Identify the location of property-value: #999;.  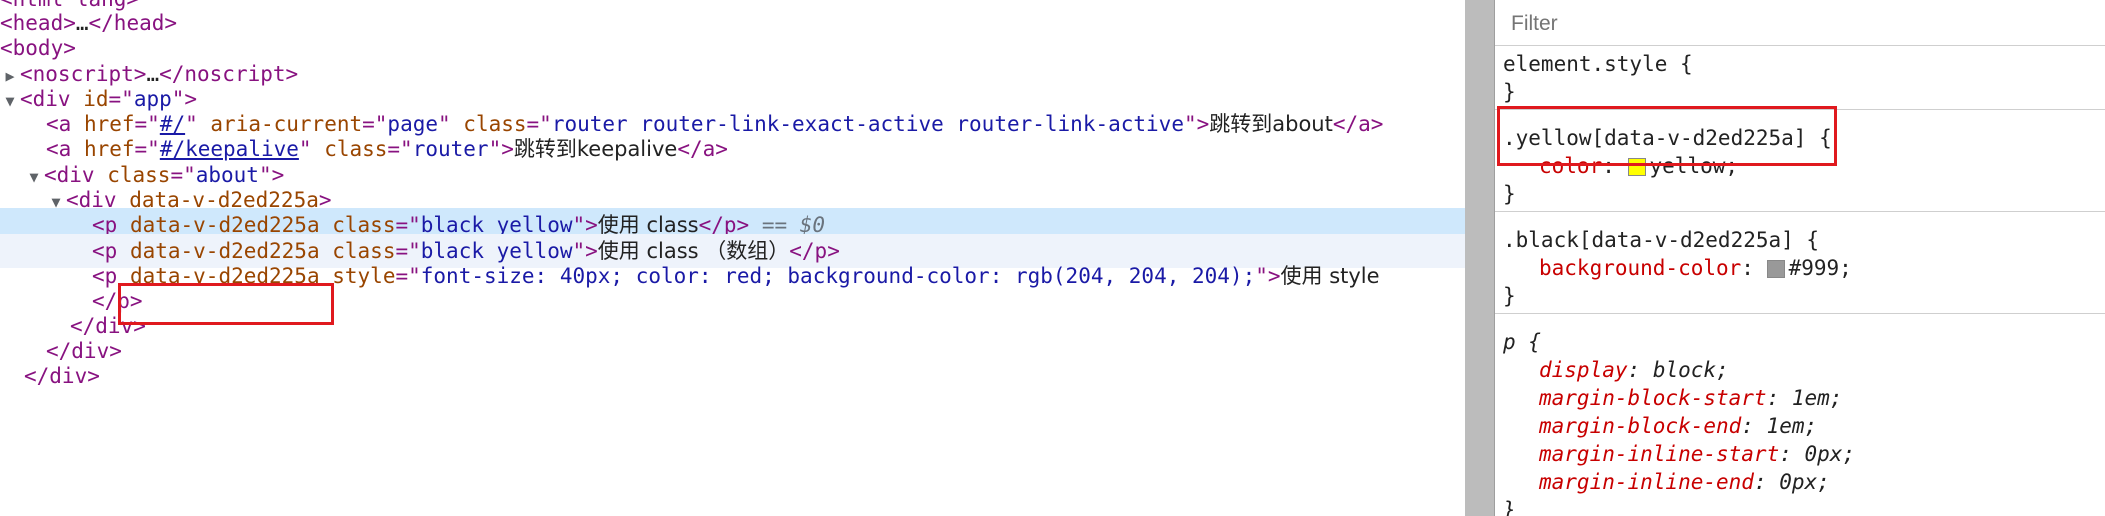
(1820, 268).